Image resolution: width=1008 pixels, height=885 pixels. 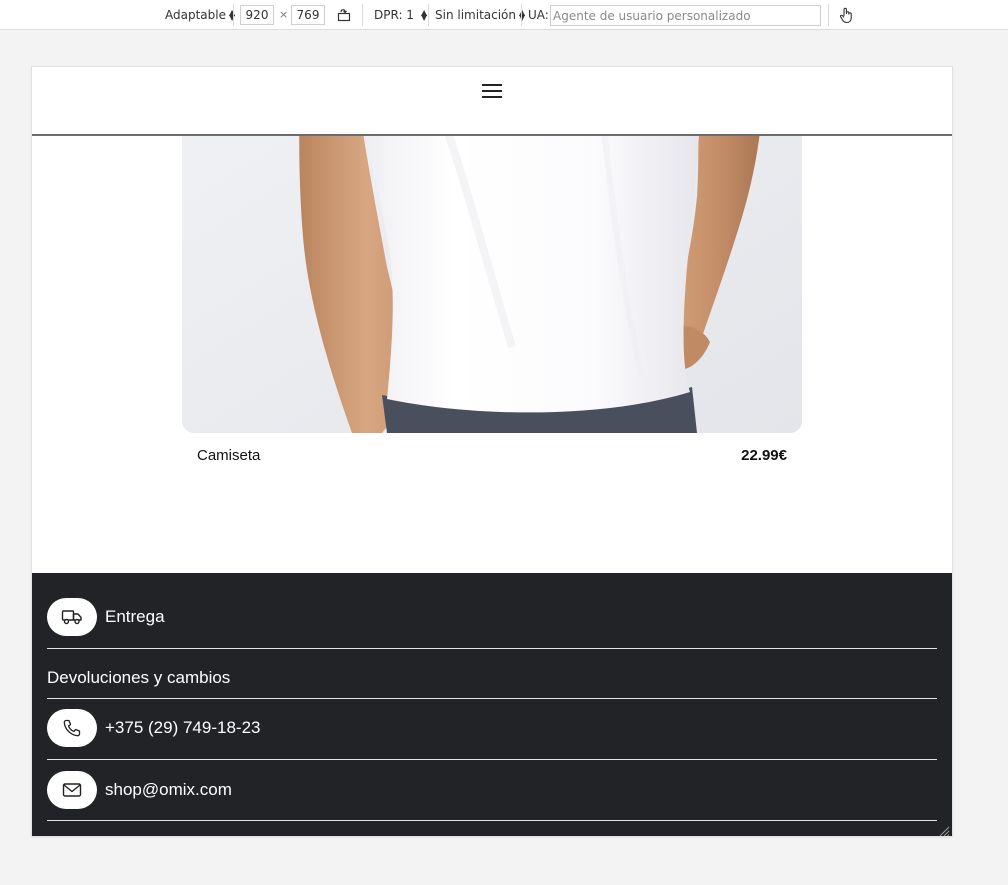 What do you see at coordinates (168, 789) in the screenshot?
I see `email-address: shop@omix.com` at bounding box center [168, 789].